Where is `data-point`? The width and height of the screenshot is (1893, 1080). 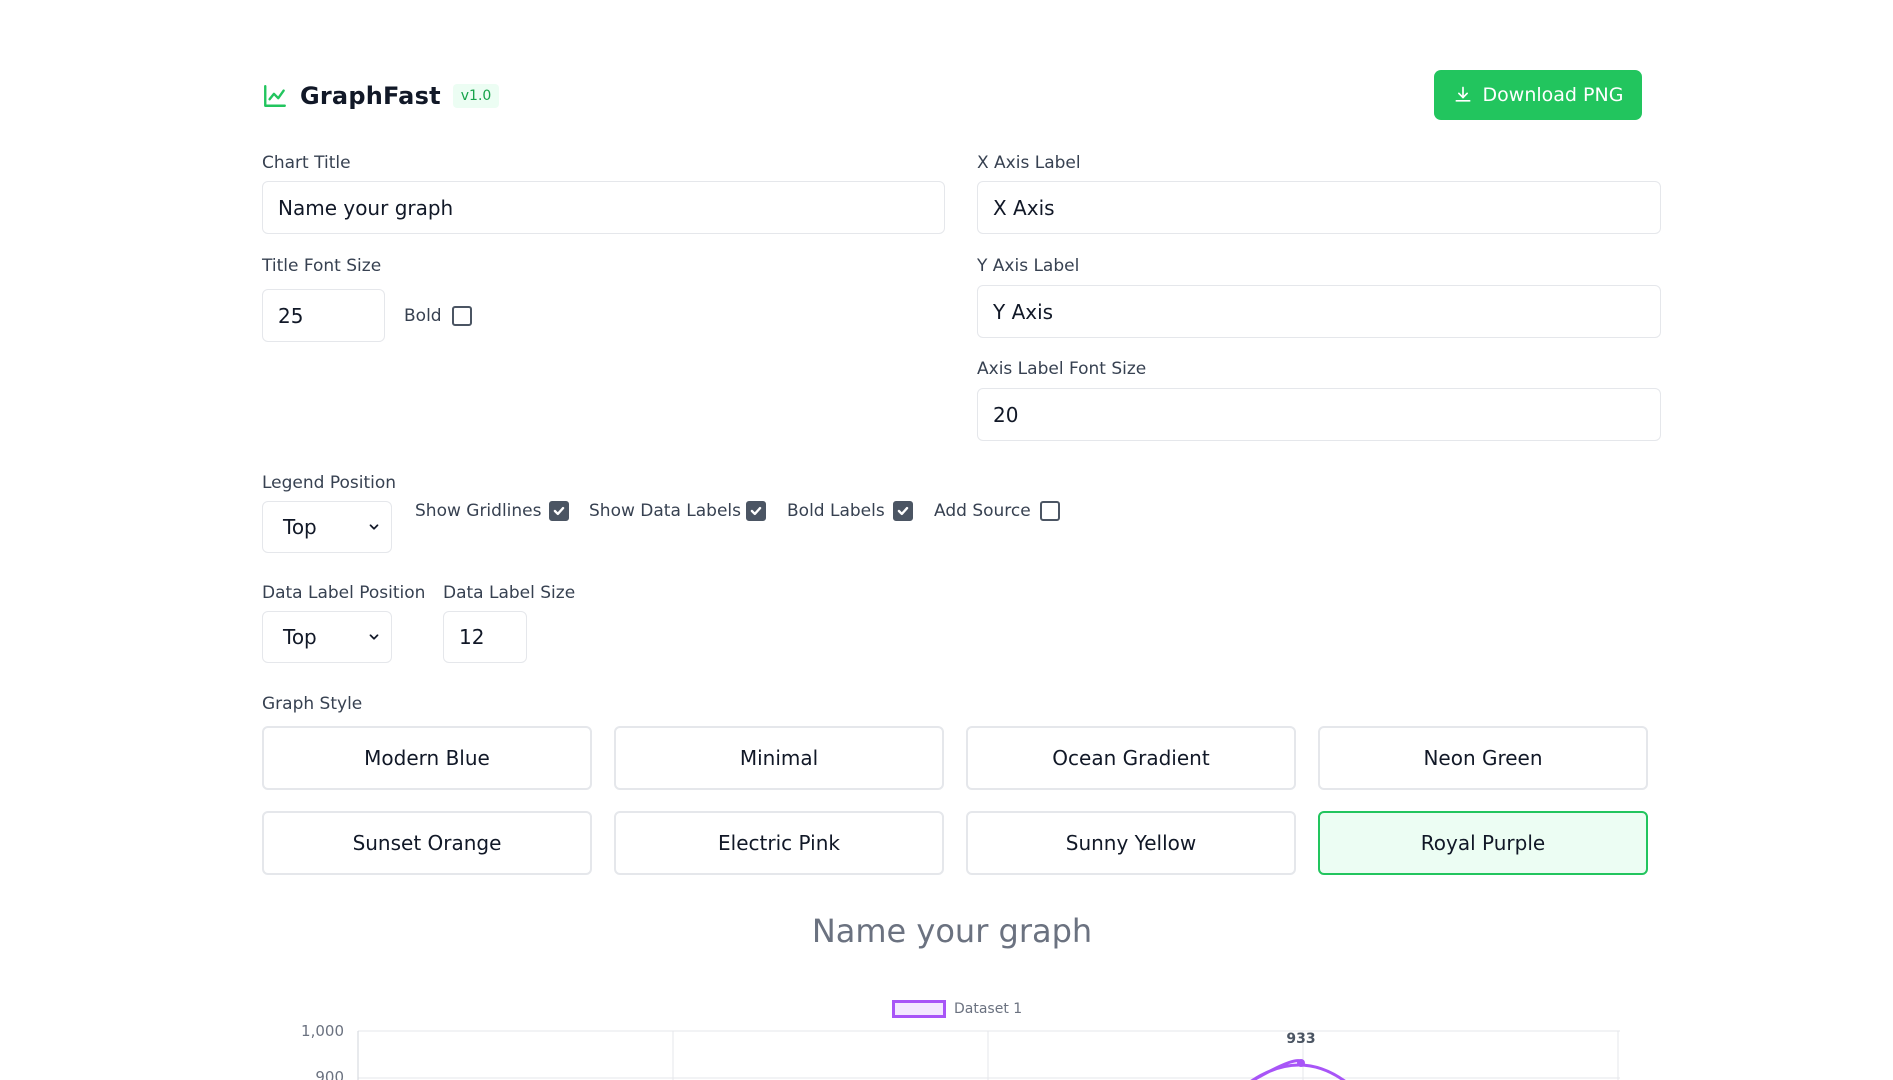
data-point is located at coordinates (1301, 1063).